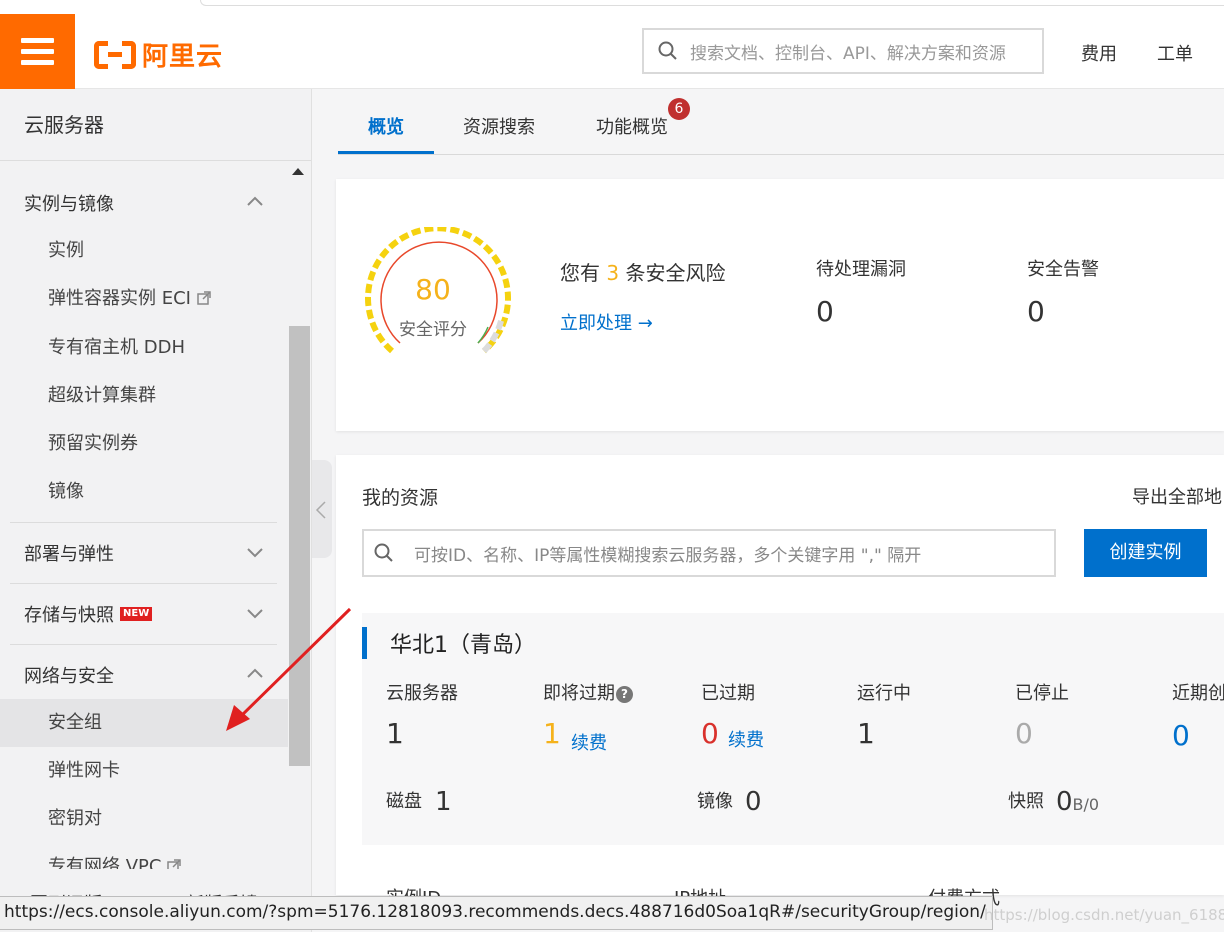 This screenshot has height=932, width=1224. Describe the element at coordinates (715, 801) in the screenshot. I see `image-label: 镜像` at that location.